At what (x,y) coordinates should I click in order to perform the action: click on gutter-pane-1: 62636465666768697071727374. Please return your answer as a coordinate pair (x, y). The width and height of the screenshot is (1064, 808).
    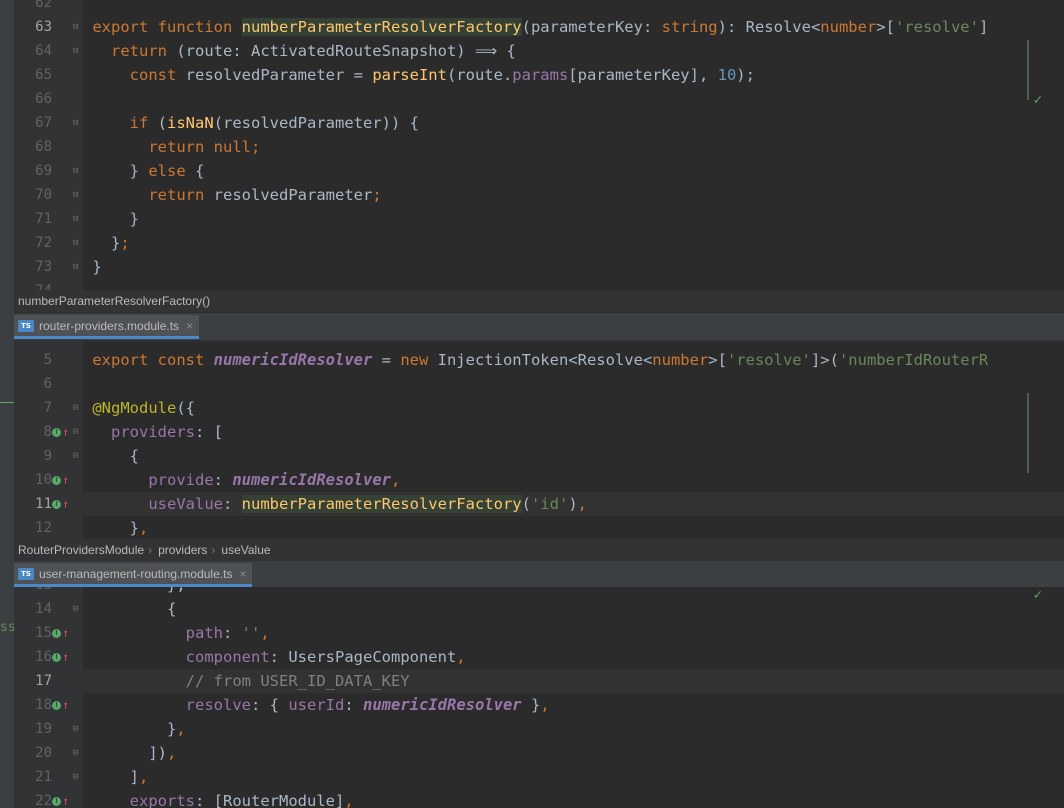
    Looking at the image, I should click on (43, 145).